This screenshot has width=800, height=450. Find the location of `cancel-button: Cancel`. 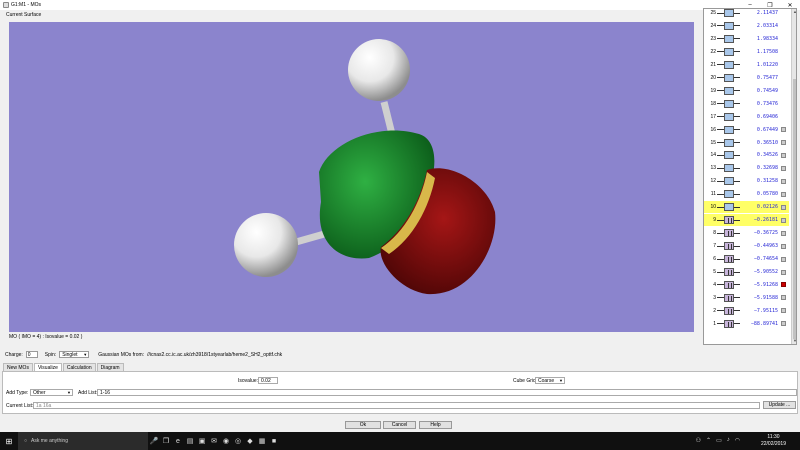

cancel-button: Cancel is located at coordinates (399, 425).